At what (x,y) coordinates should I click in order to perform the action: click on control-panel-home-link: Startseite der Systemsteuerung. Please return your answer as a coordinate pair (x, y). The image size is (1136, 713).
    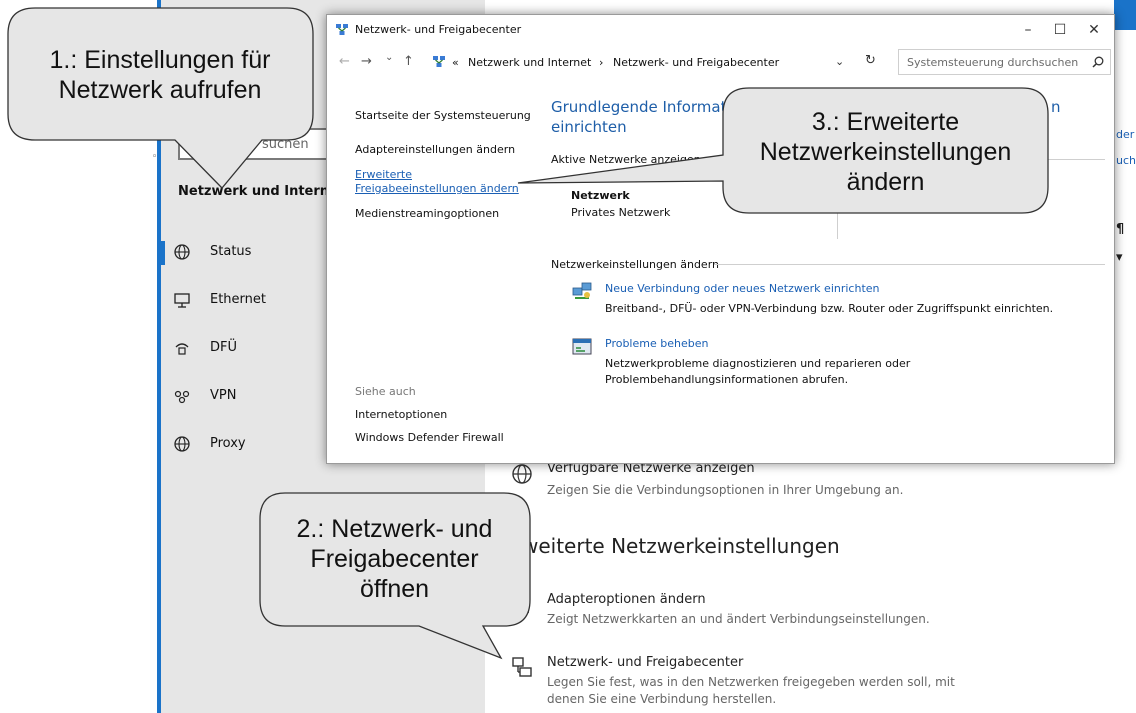
    Looking at the image, I should click on (443, 116).